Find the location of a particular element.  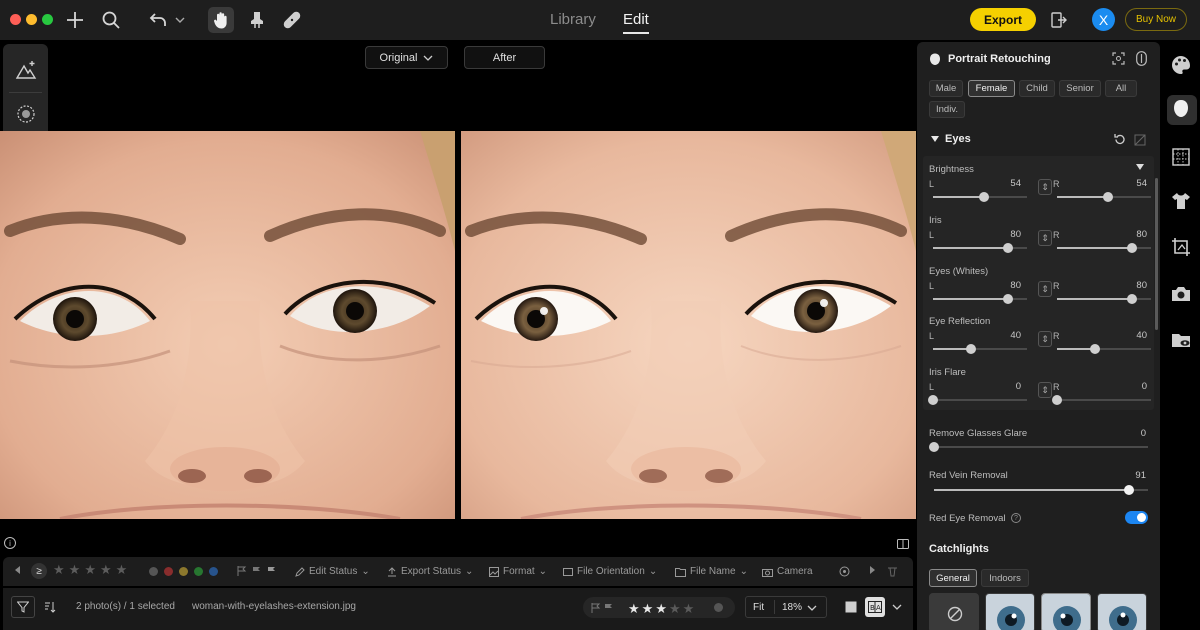

left-value: 40 is located at coordinates (1009, 335).